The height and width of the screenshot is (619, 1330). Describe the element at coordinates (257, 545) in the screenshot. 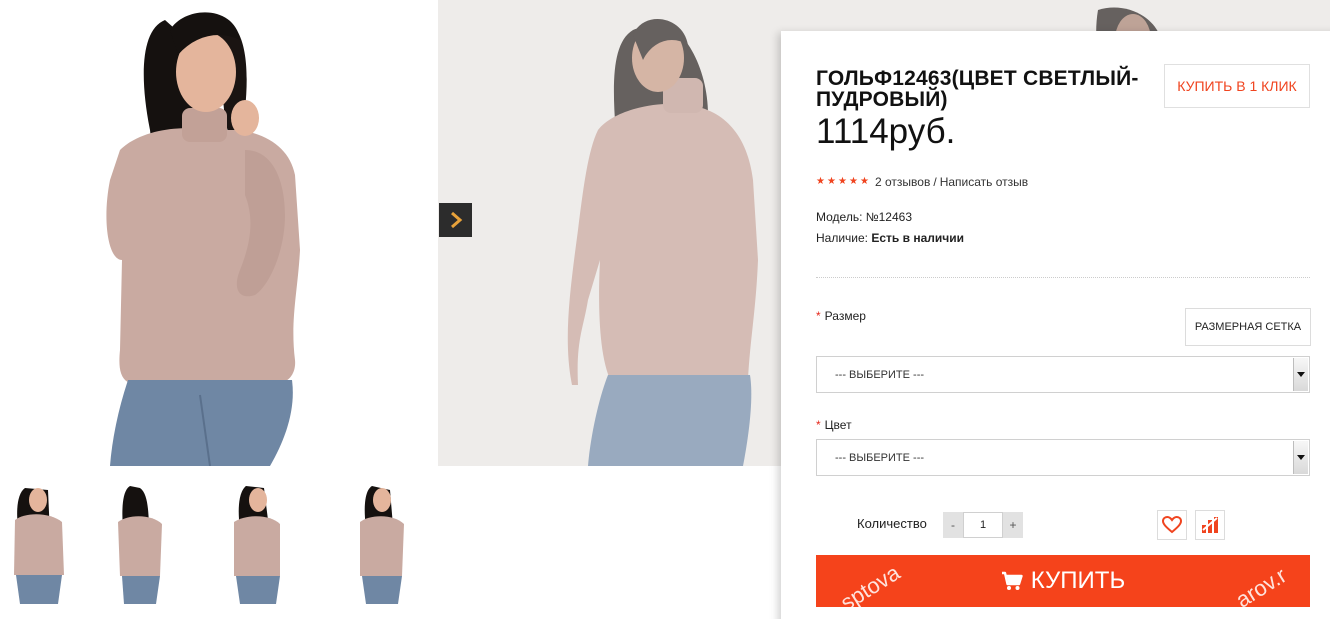

I see `thumbnail-model-side` at that location.